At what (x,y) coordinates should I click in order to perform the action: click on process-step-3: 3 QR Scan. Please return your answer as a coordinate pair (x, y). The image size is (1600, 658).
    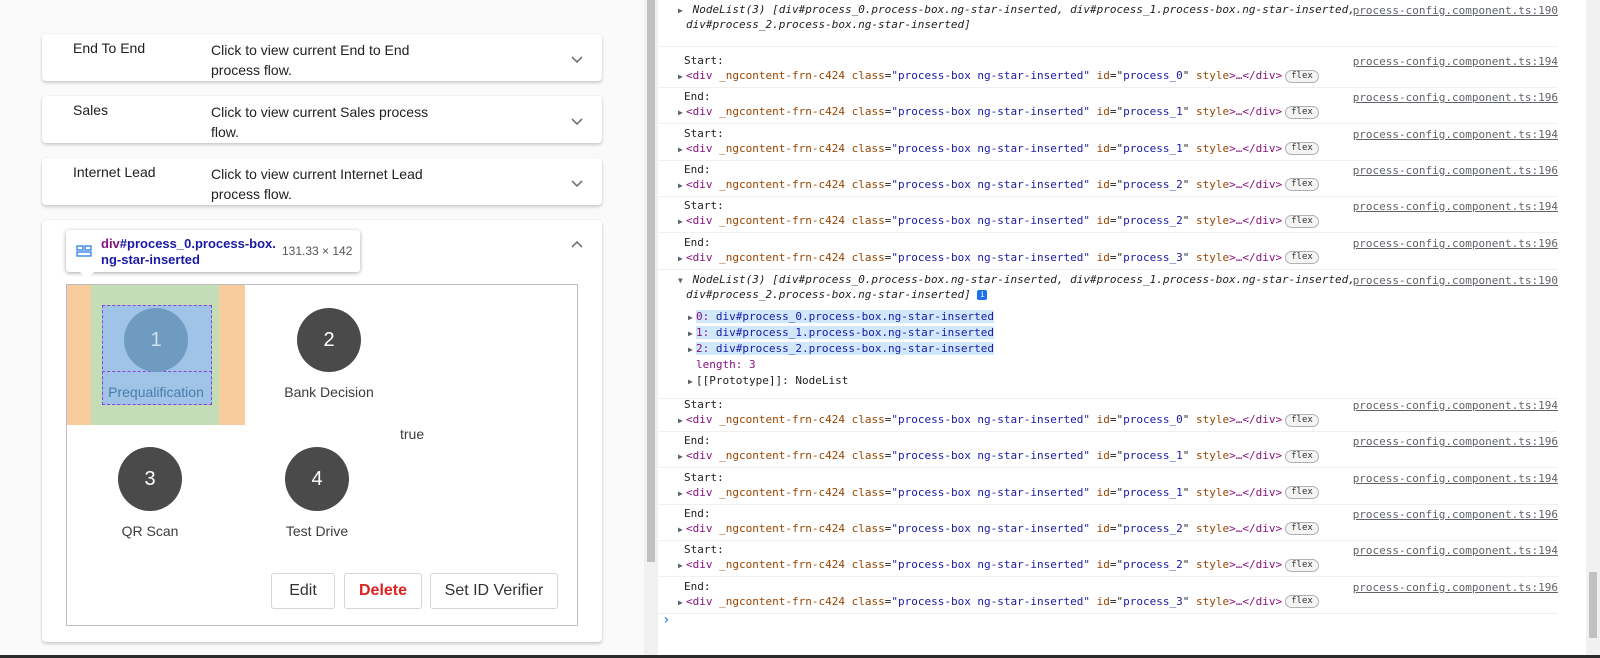
    Looking at the image, I should click on (150, 493).